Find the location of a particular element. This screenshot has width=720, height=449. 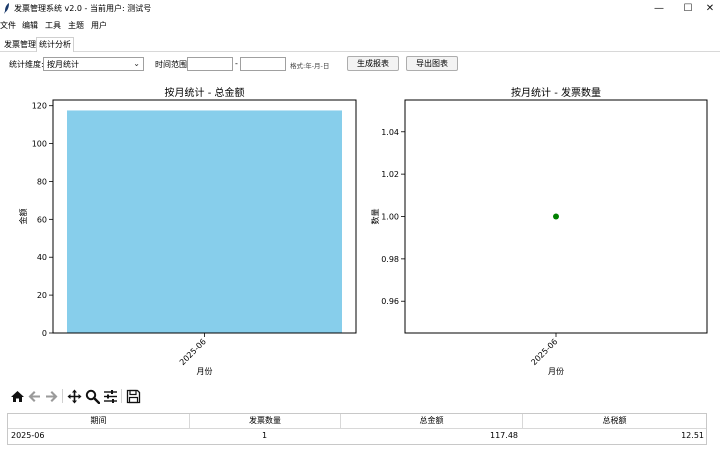

date-format-hint: 格式:年-月-日 is located at coordinates (310, 66).